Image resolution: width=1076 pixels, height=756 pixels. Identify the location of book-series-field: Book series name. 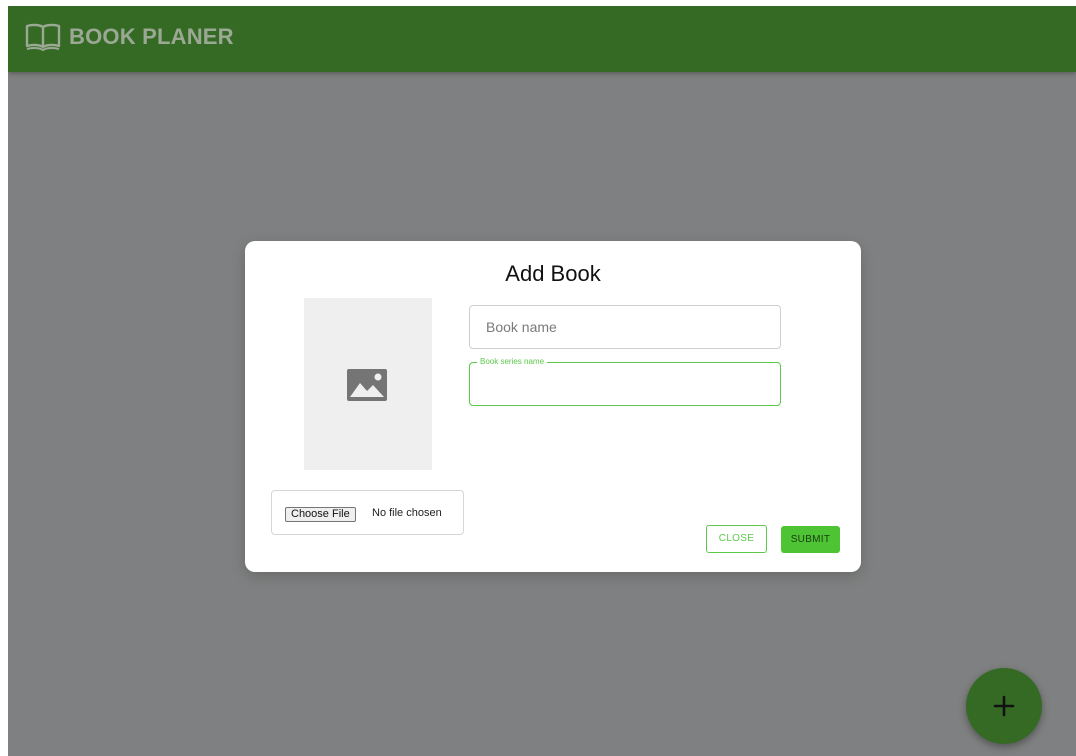
(625, 381).